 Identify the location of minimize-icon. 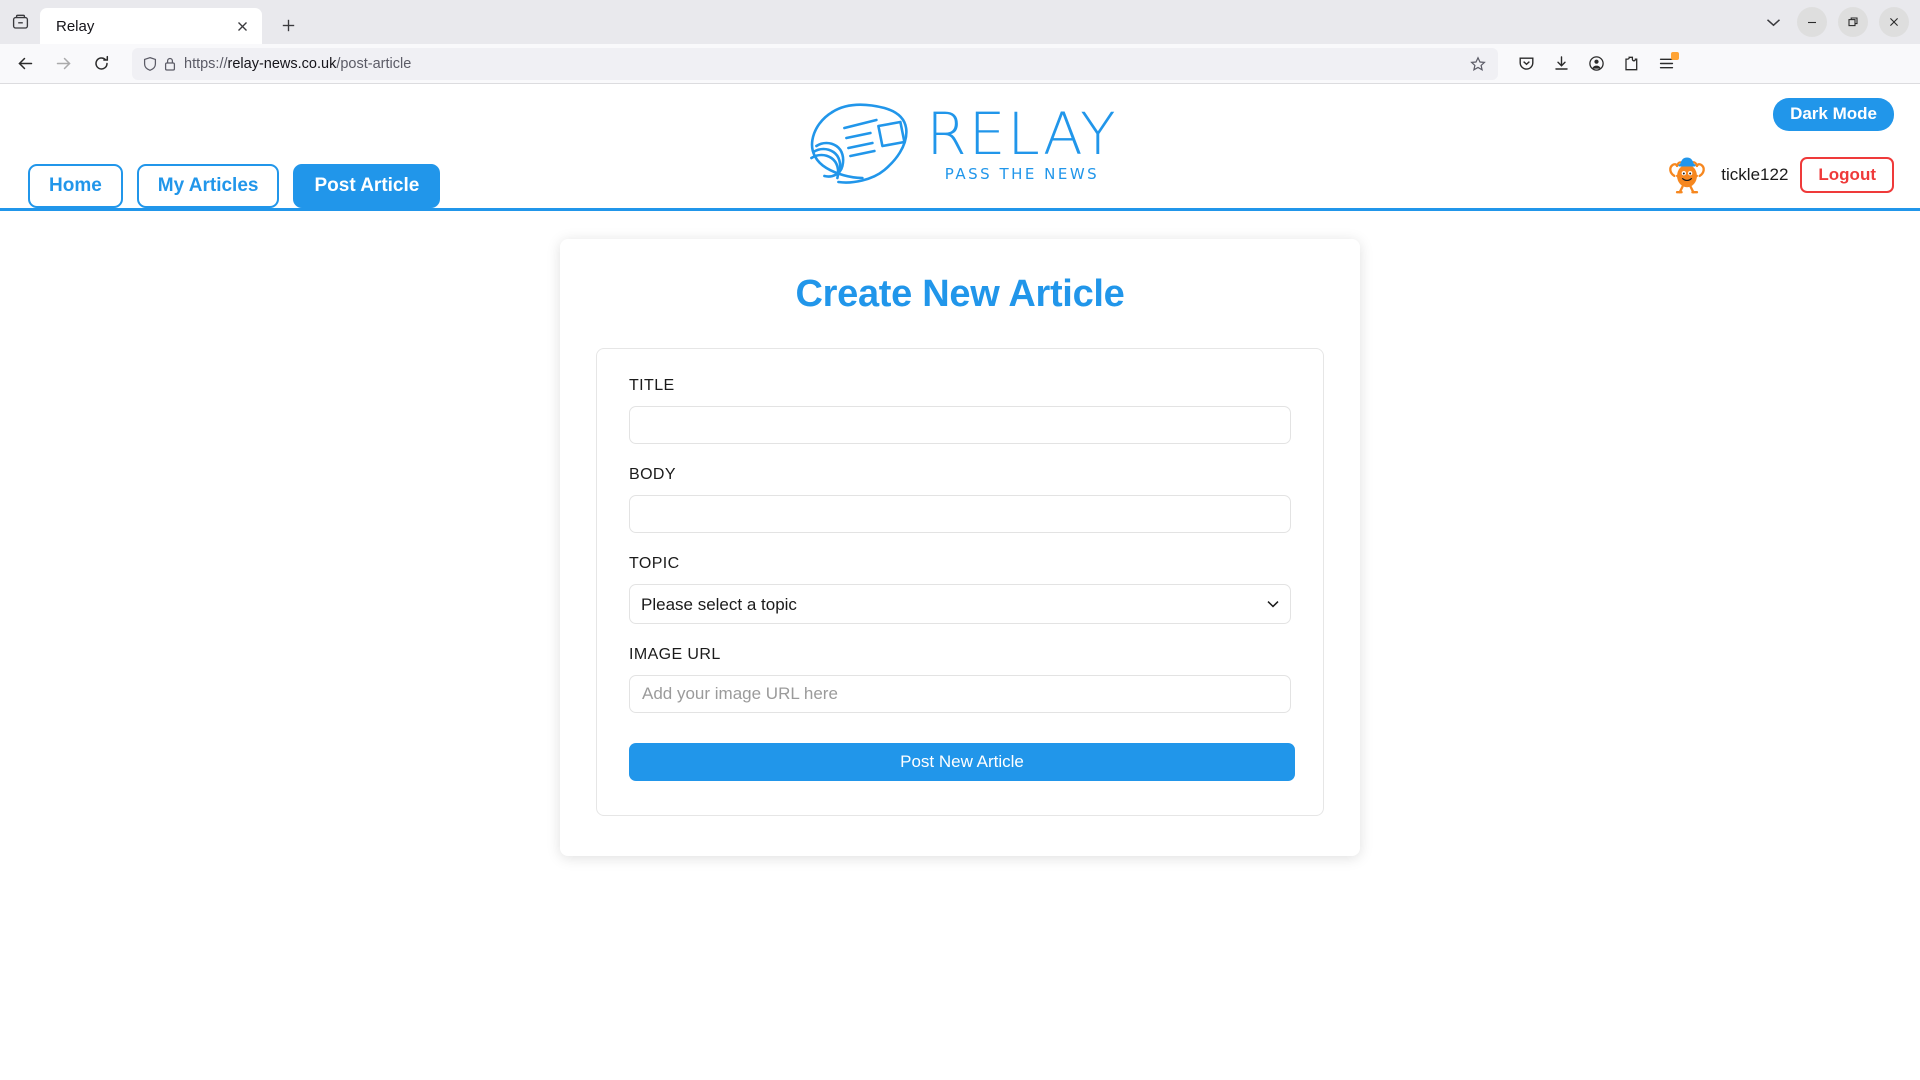
(1812, 22).